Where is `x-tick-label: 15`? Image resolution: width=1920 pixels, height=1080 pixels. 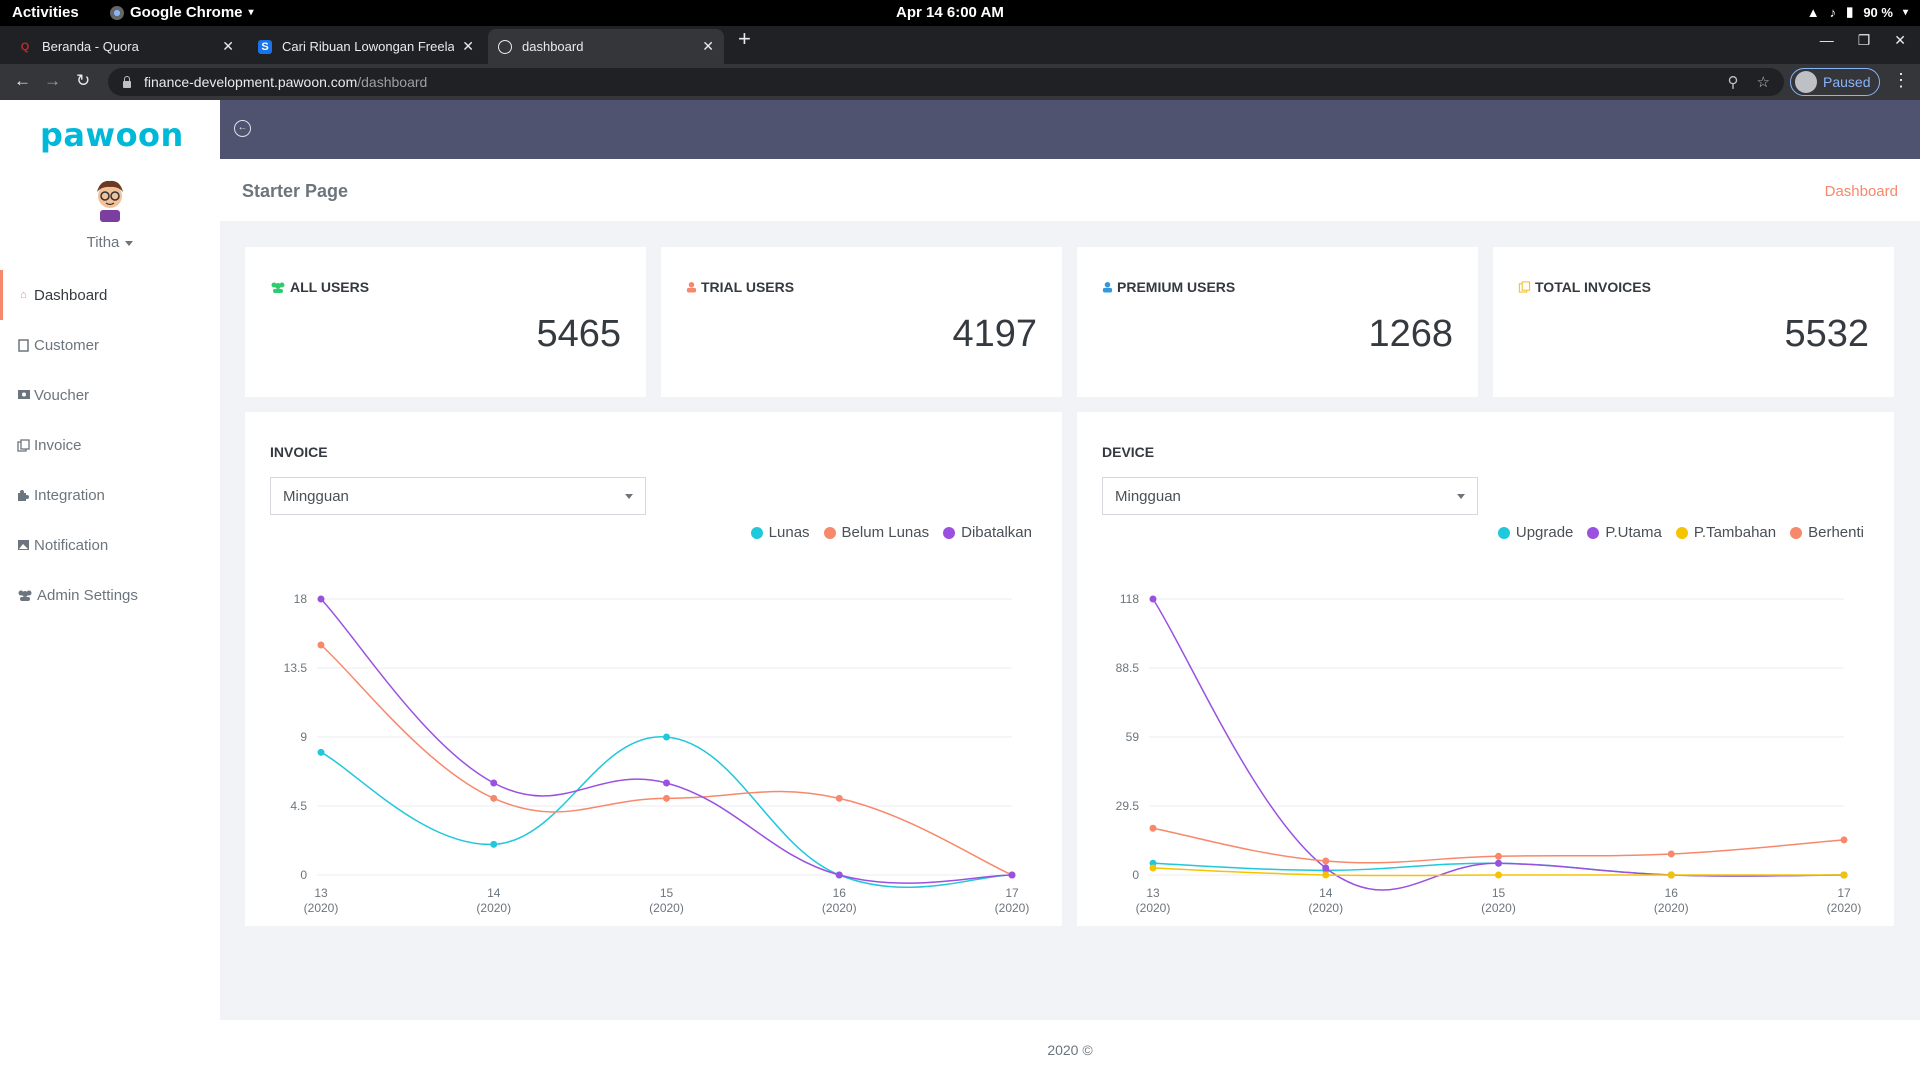
x-tick-label: 15 is located at coordinates (667, 893).